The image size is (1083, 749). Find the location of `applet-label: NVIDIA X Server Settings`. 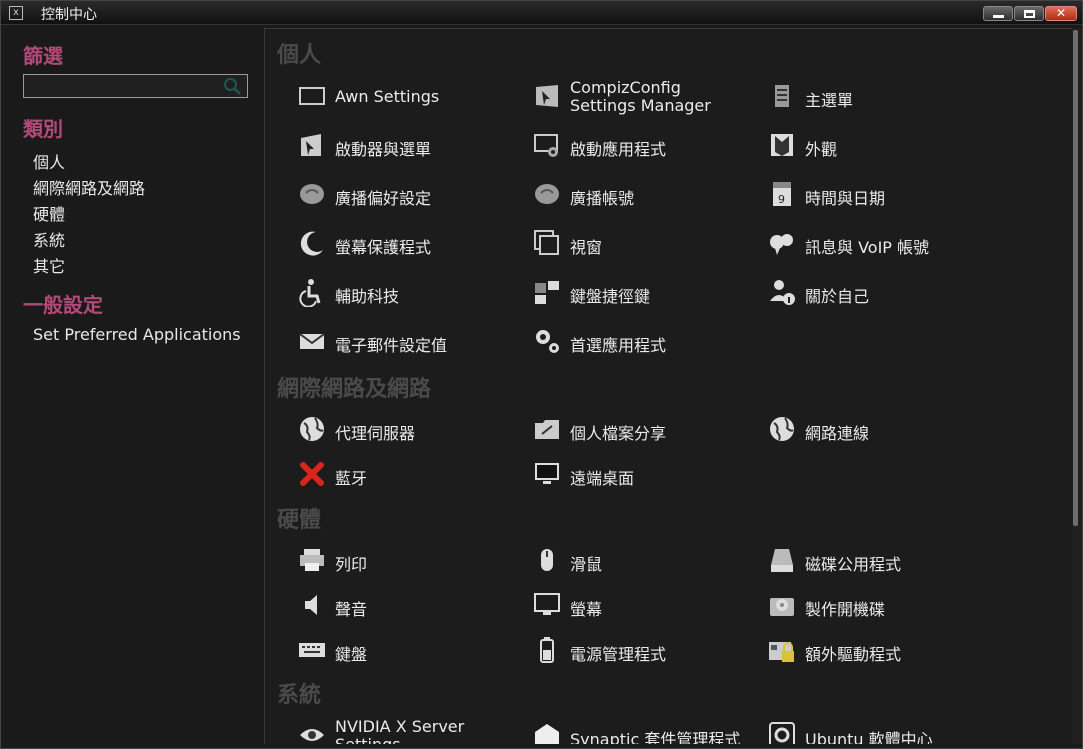

applet-label: NVIDIA X Server Settings is located at coordinates (400, 731).